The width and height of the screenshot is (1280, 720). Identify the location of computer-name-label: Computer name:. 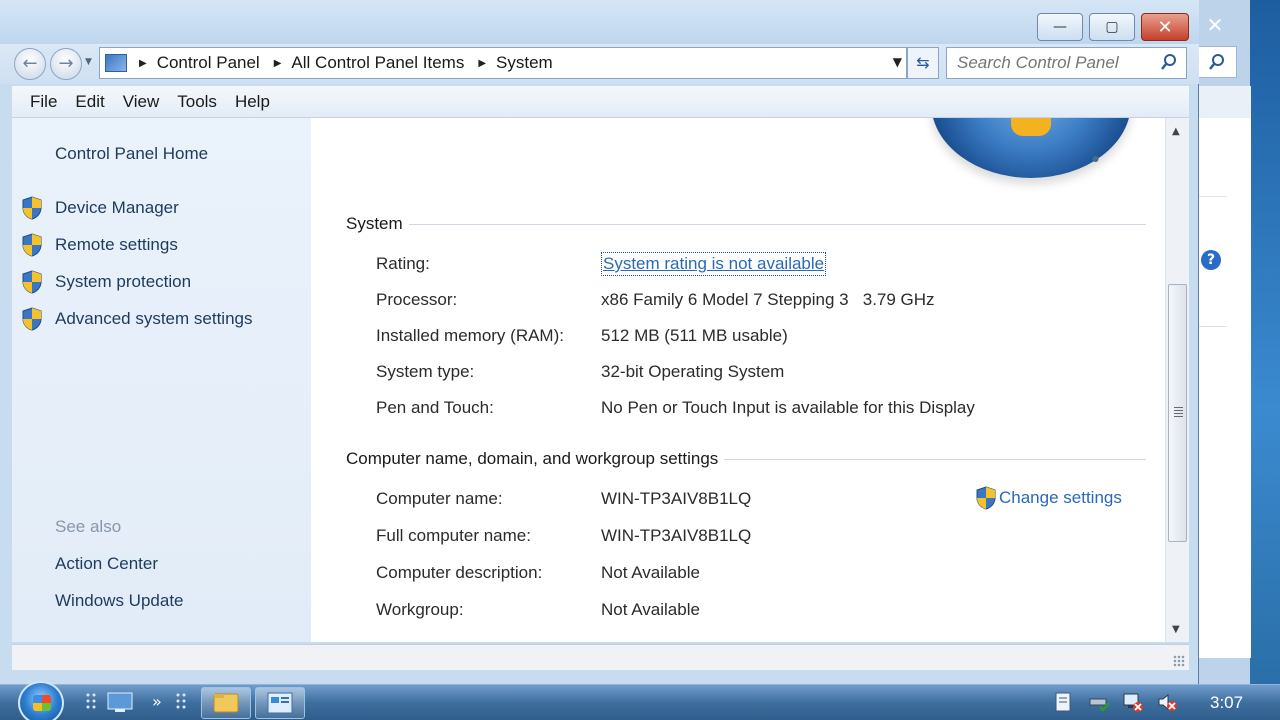
(439, 498).